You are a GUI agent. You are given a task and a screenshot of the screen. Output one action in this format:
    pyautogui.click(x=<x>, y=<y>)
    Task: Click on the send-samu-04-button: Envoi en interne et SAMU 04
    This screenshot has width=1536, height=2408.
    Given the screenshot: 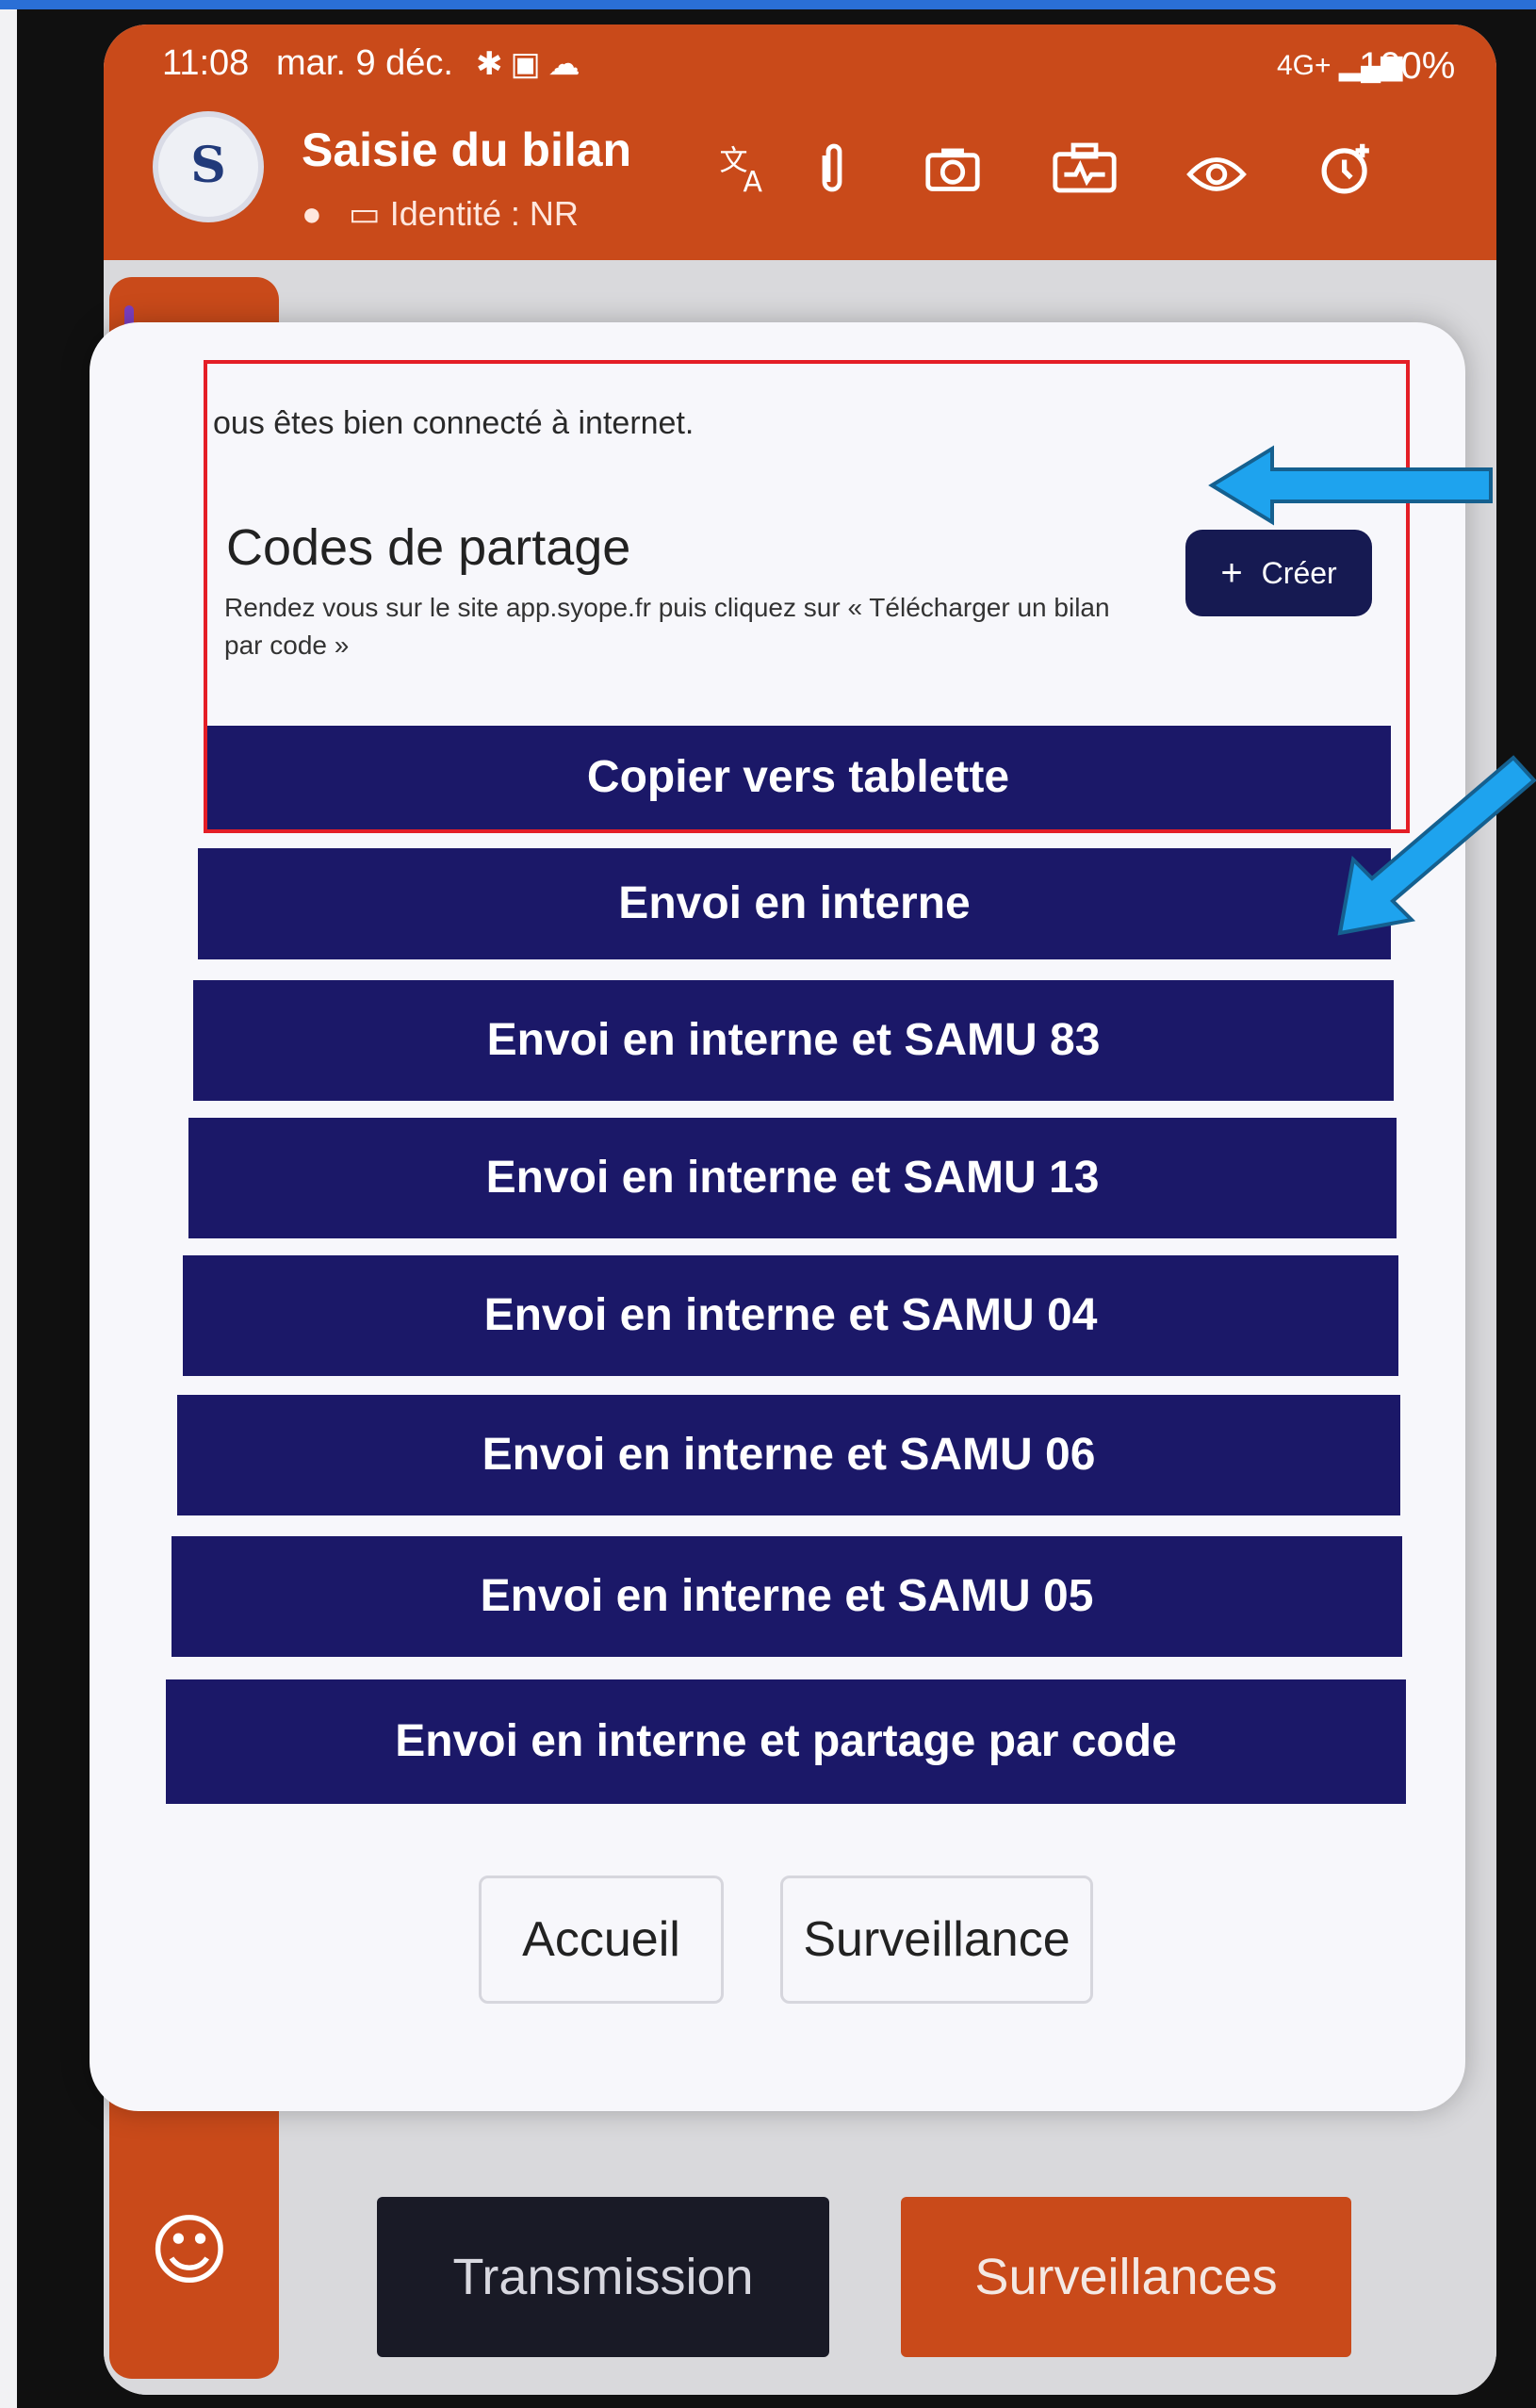 What is the action you would take?
    pyautogui.click(x=791, y=1315)
    